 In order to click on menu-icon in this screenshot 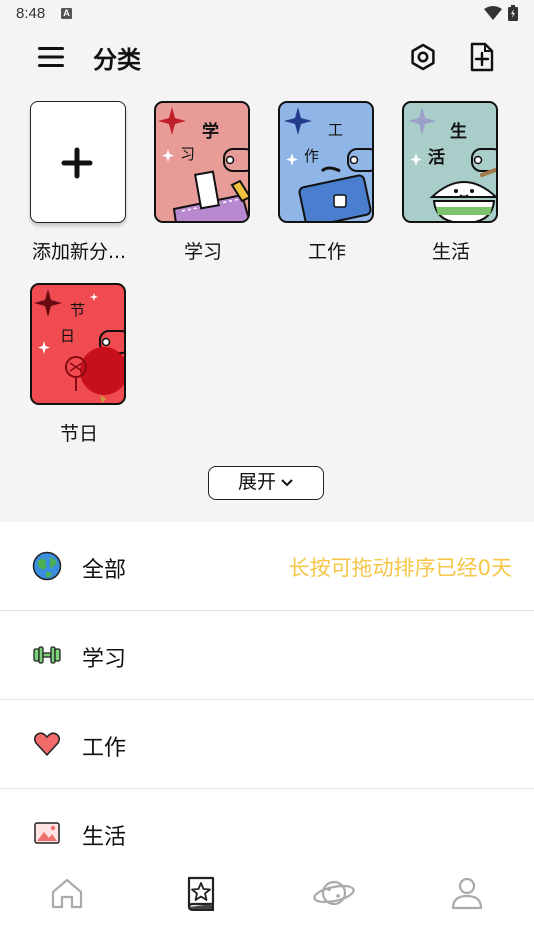, I will do `click(52, 57)`.